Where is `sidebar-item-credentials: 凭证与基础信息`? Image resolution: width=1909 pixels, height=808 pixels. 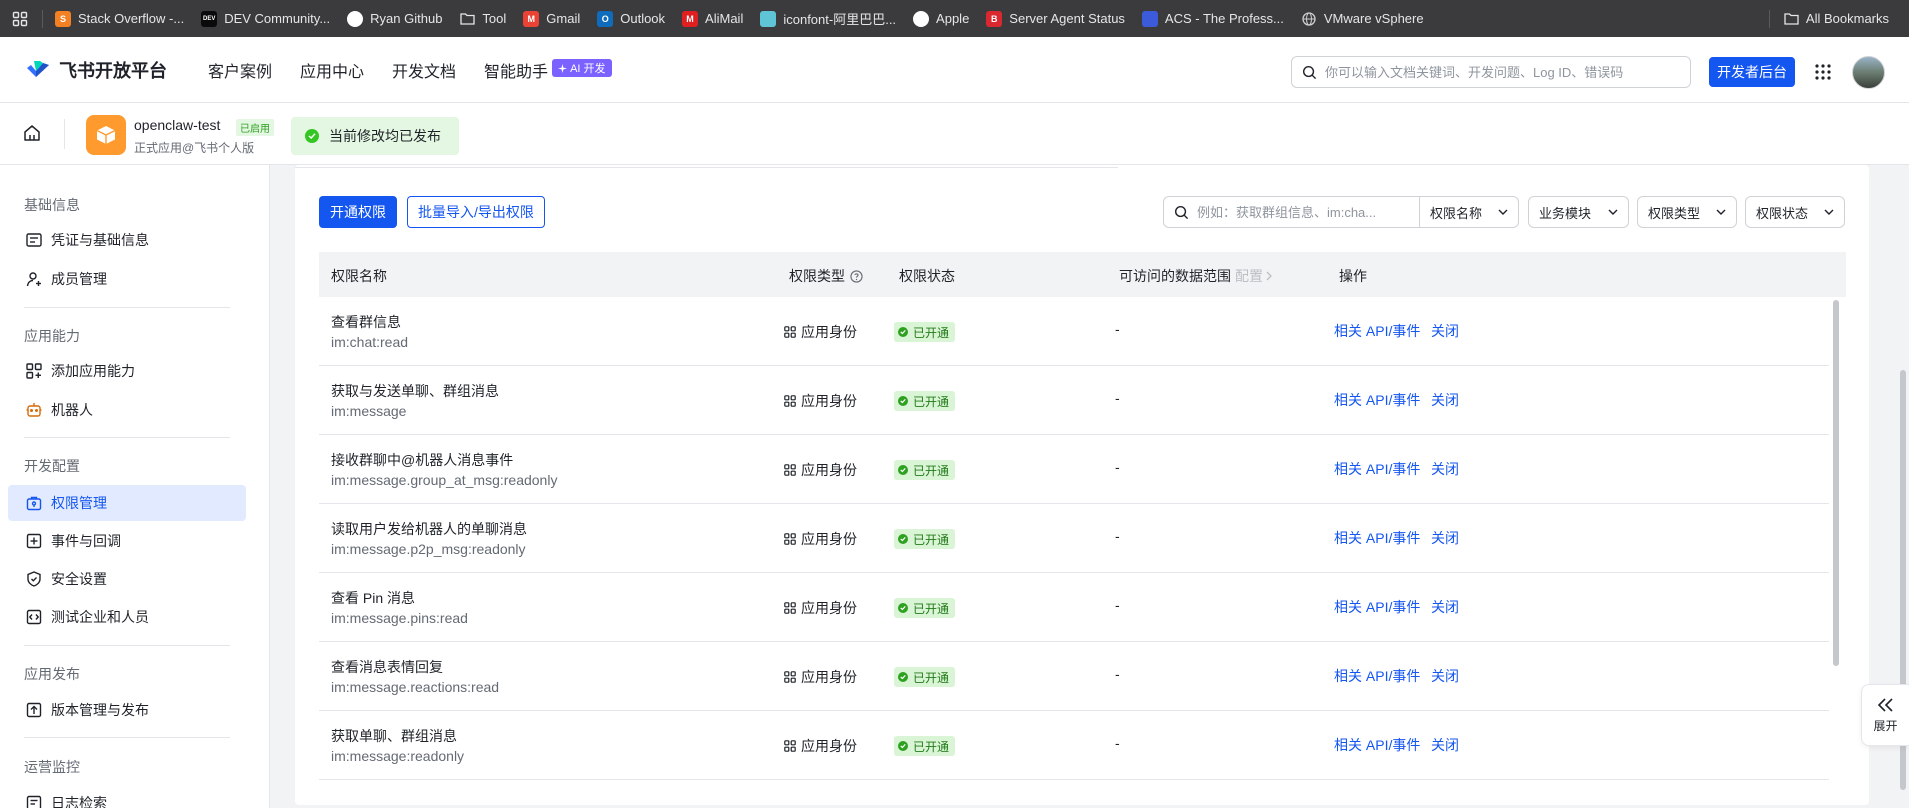
sidebar-item-credentials: 凭证与基础信息 is located at coordinates (127, 240).